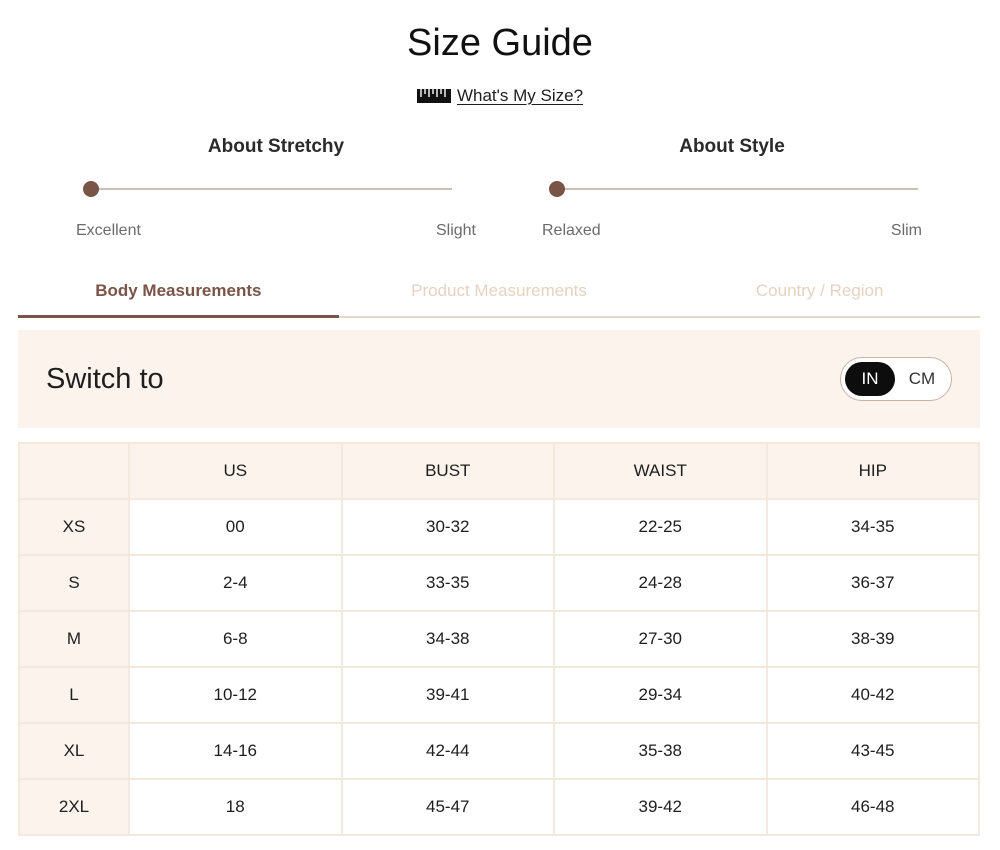  I want to click on unit-option-cm: CM, so click(922, 379).